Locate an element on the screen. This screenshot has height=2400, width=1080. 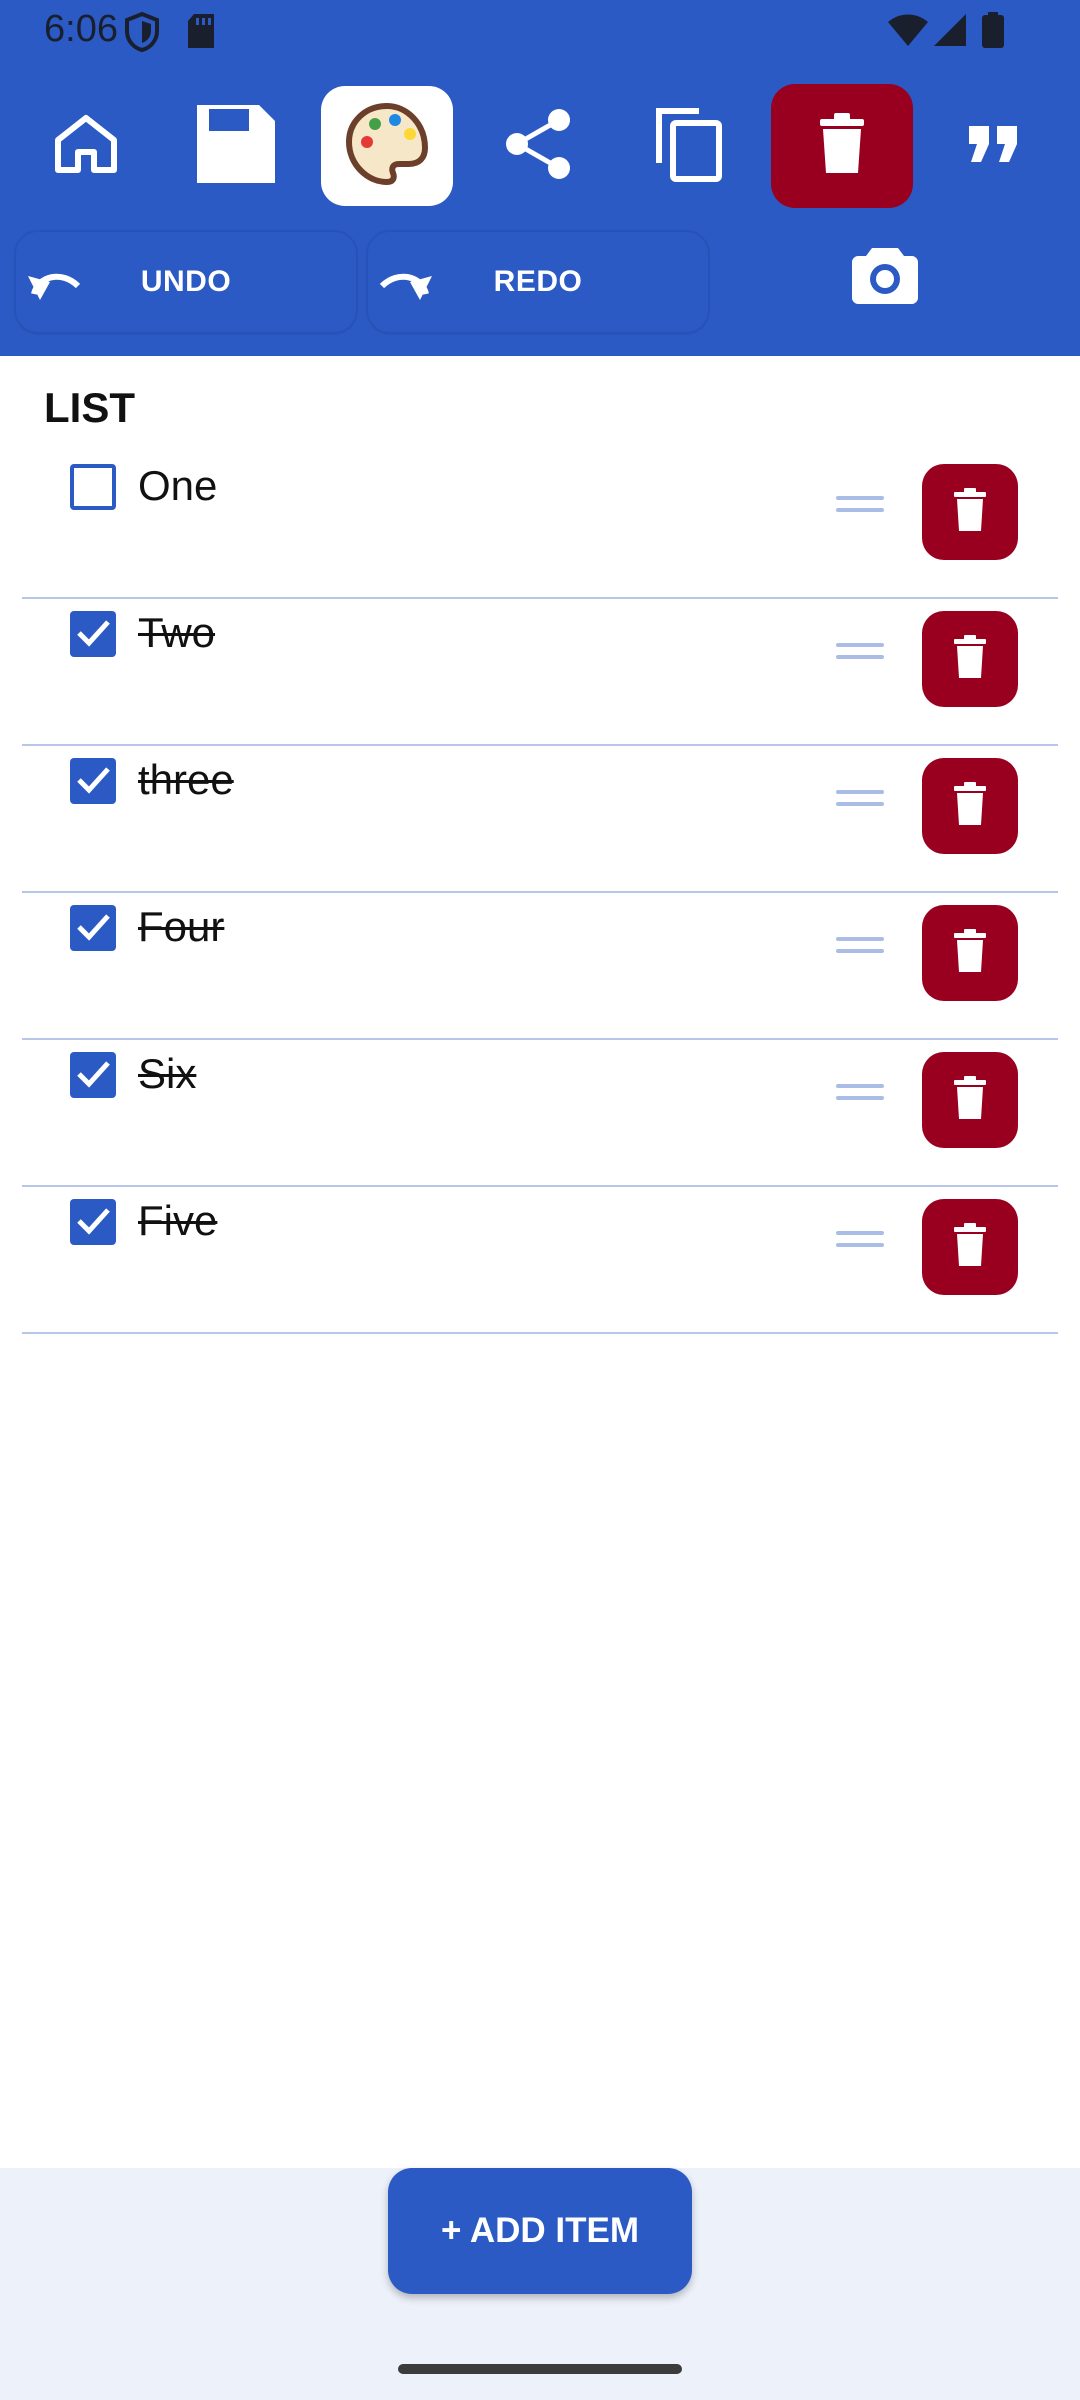
quote-icon is located at coordinates (994, 146).